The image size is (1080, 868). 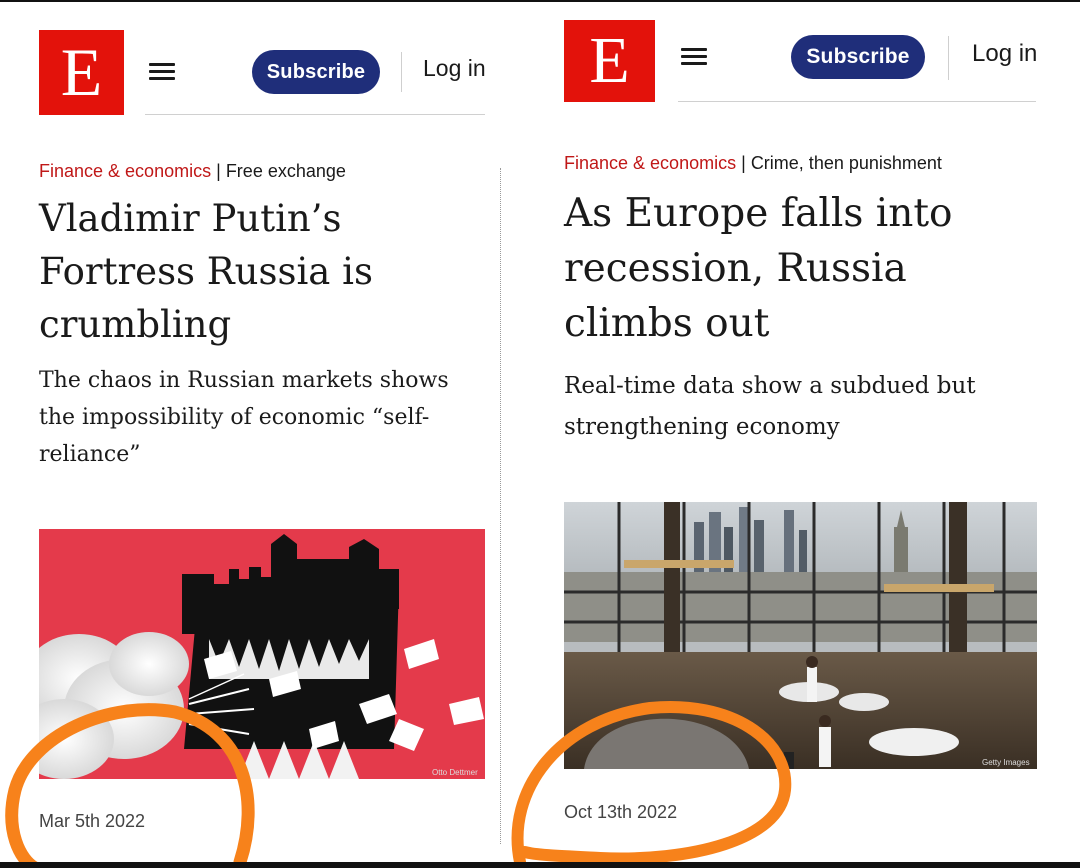 I want to click on column-divider, so click(x=500, y=506).